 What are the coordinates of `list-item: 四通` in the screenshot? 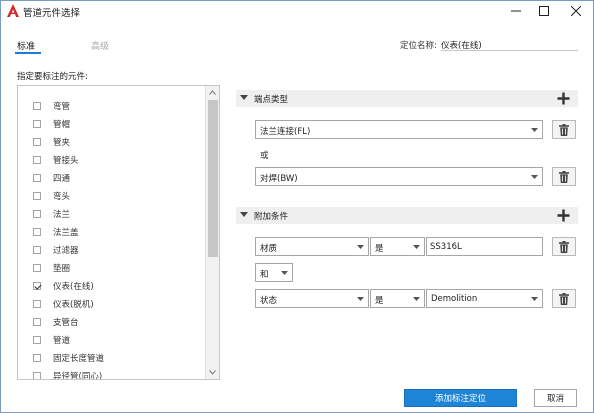 It's located at (111, 178).